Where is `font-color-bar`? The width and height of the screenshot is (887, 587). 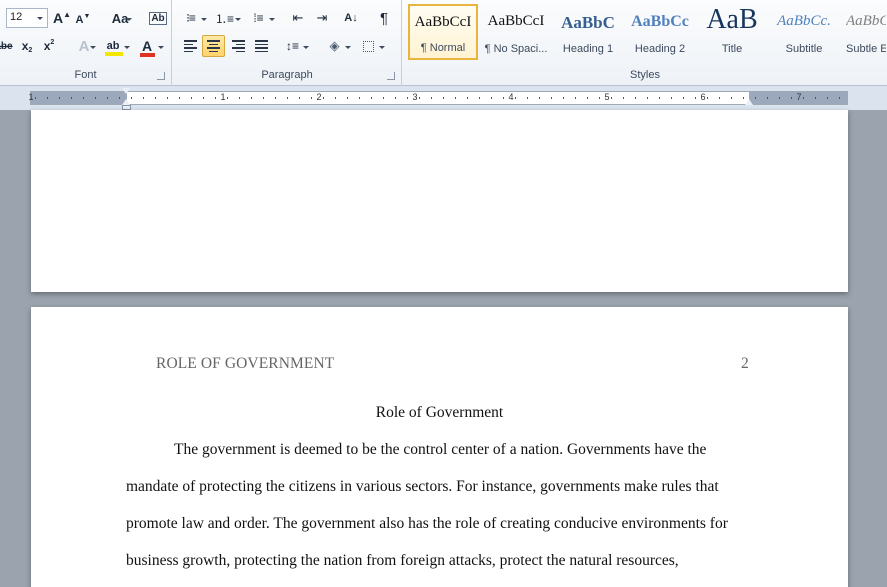 font-color-bar is located at coordinates (147, 55).